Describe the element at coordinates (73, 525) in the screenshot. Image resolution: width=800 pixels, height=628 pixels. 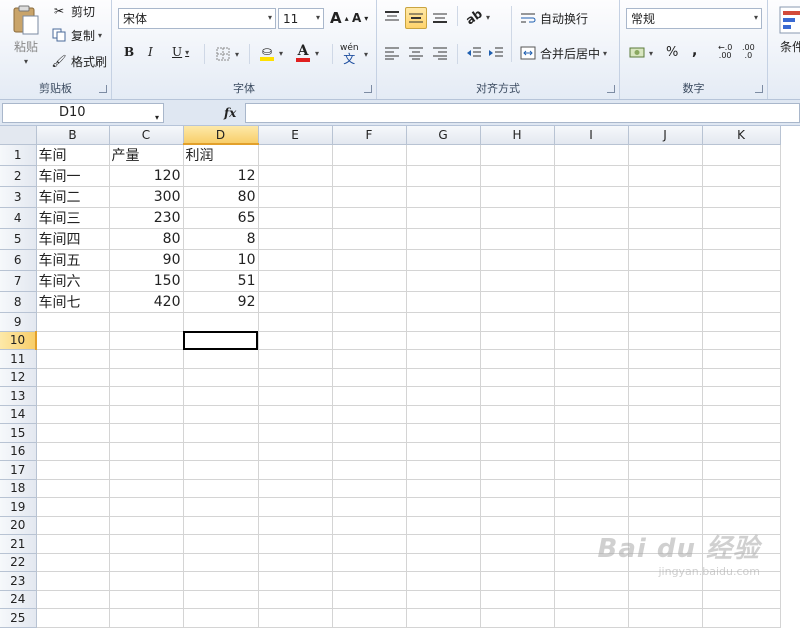
I see `cell-b20` at that location.